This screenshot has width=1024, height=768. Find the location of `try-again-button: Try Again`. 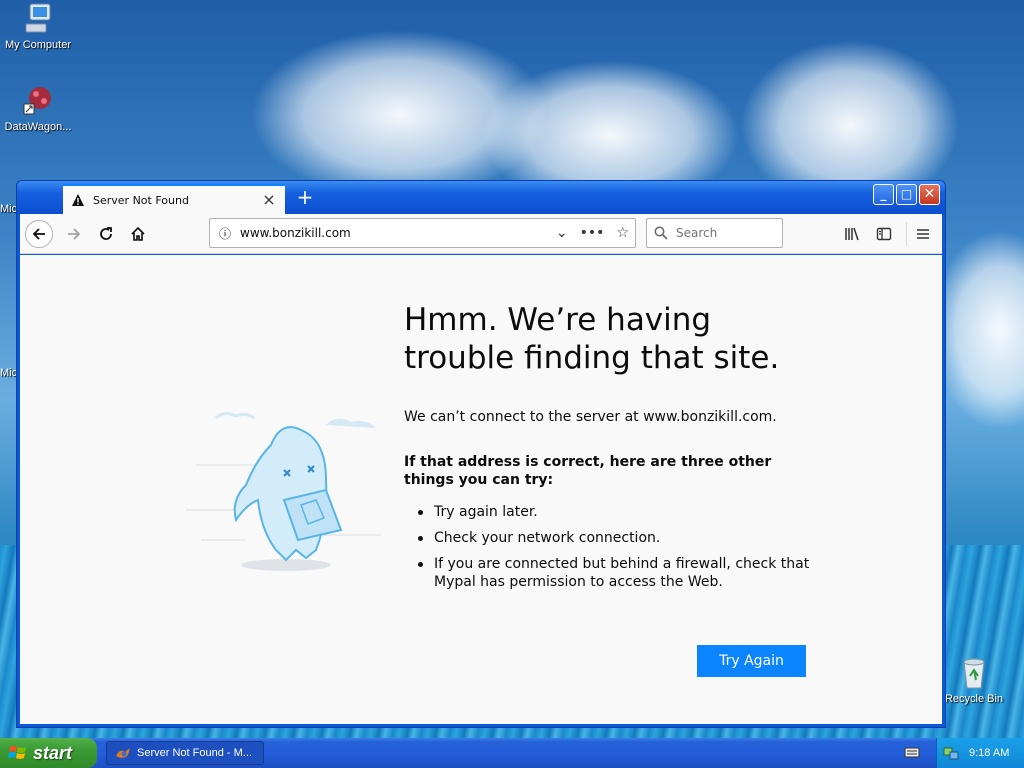

try-again-button: Try Again is located at coordinates (751, 661).